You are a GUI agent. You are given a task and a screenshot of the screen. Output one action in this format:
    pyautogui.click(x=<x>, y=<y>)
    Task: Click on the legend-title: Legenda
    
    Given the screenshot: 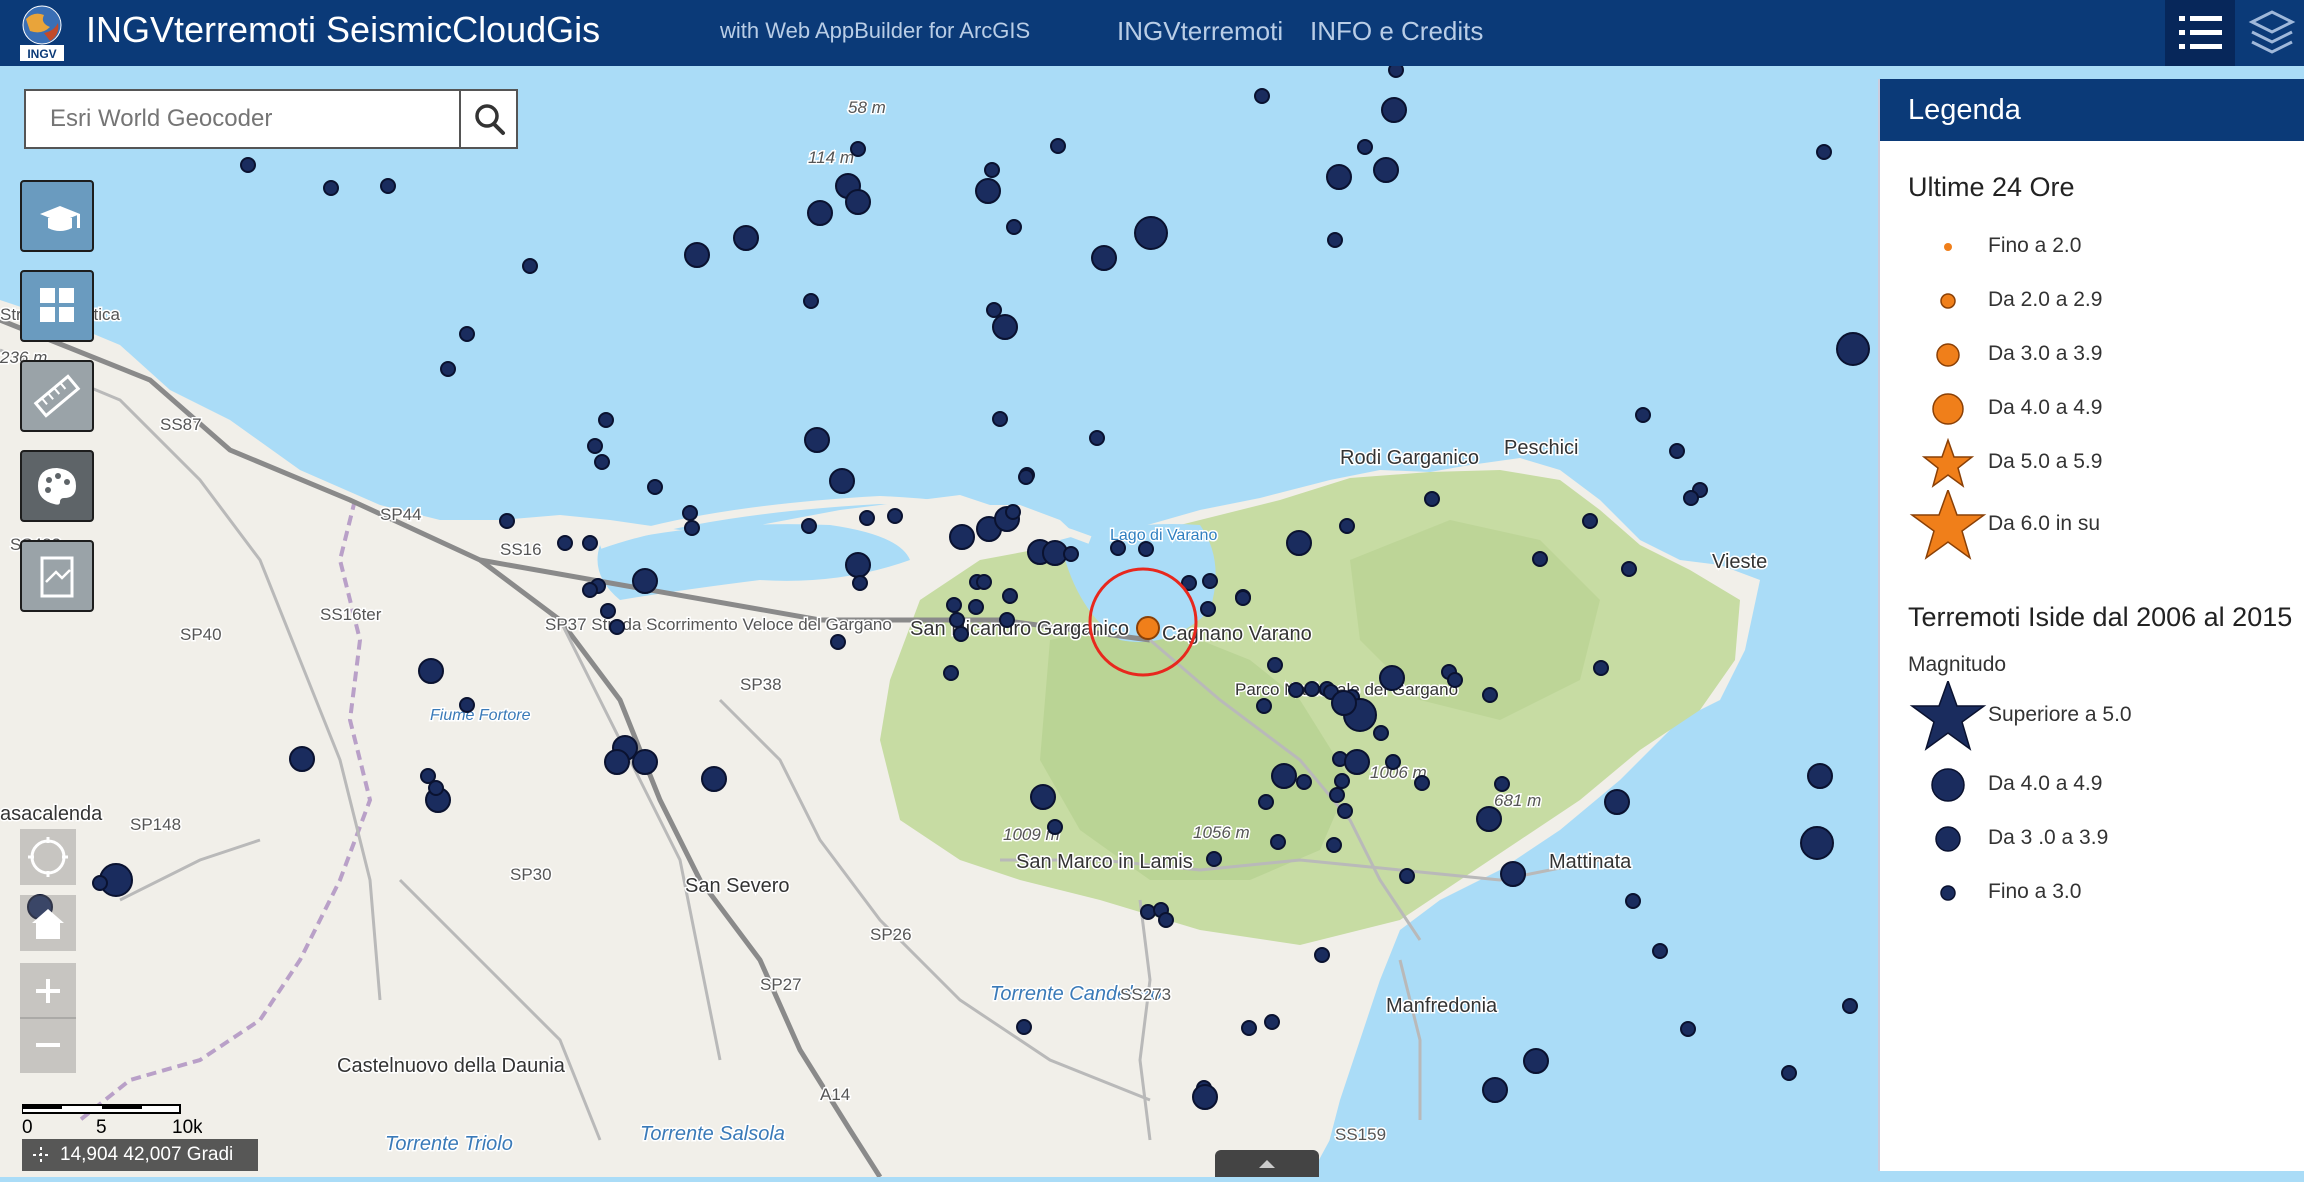 What is the action you would take?
    pyautogui.click(x=2092, y=110)
    